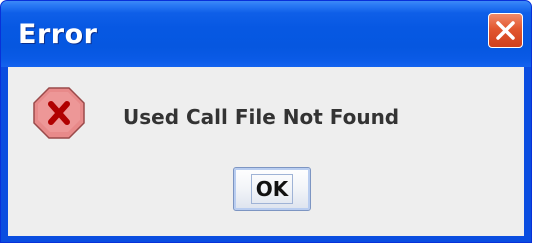 This screenshot has height=245, width=534. Describe the element at coordinates (261, 117) in the screenshot. I see `error-message: Used Call File Not Found` at that location.